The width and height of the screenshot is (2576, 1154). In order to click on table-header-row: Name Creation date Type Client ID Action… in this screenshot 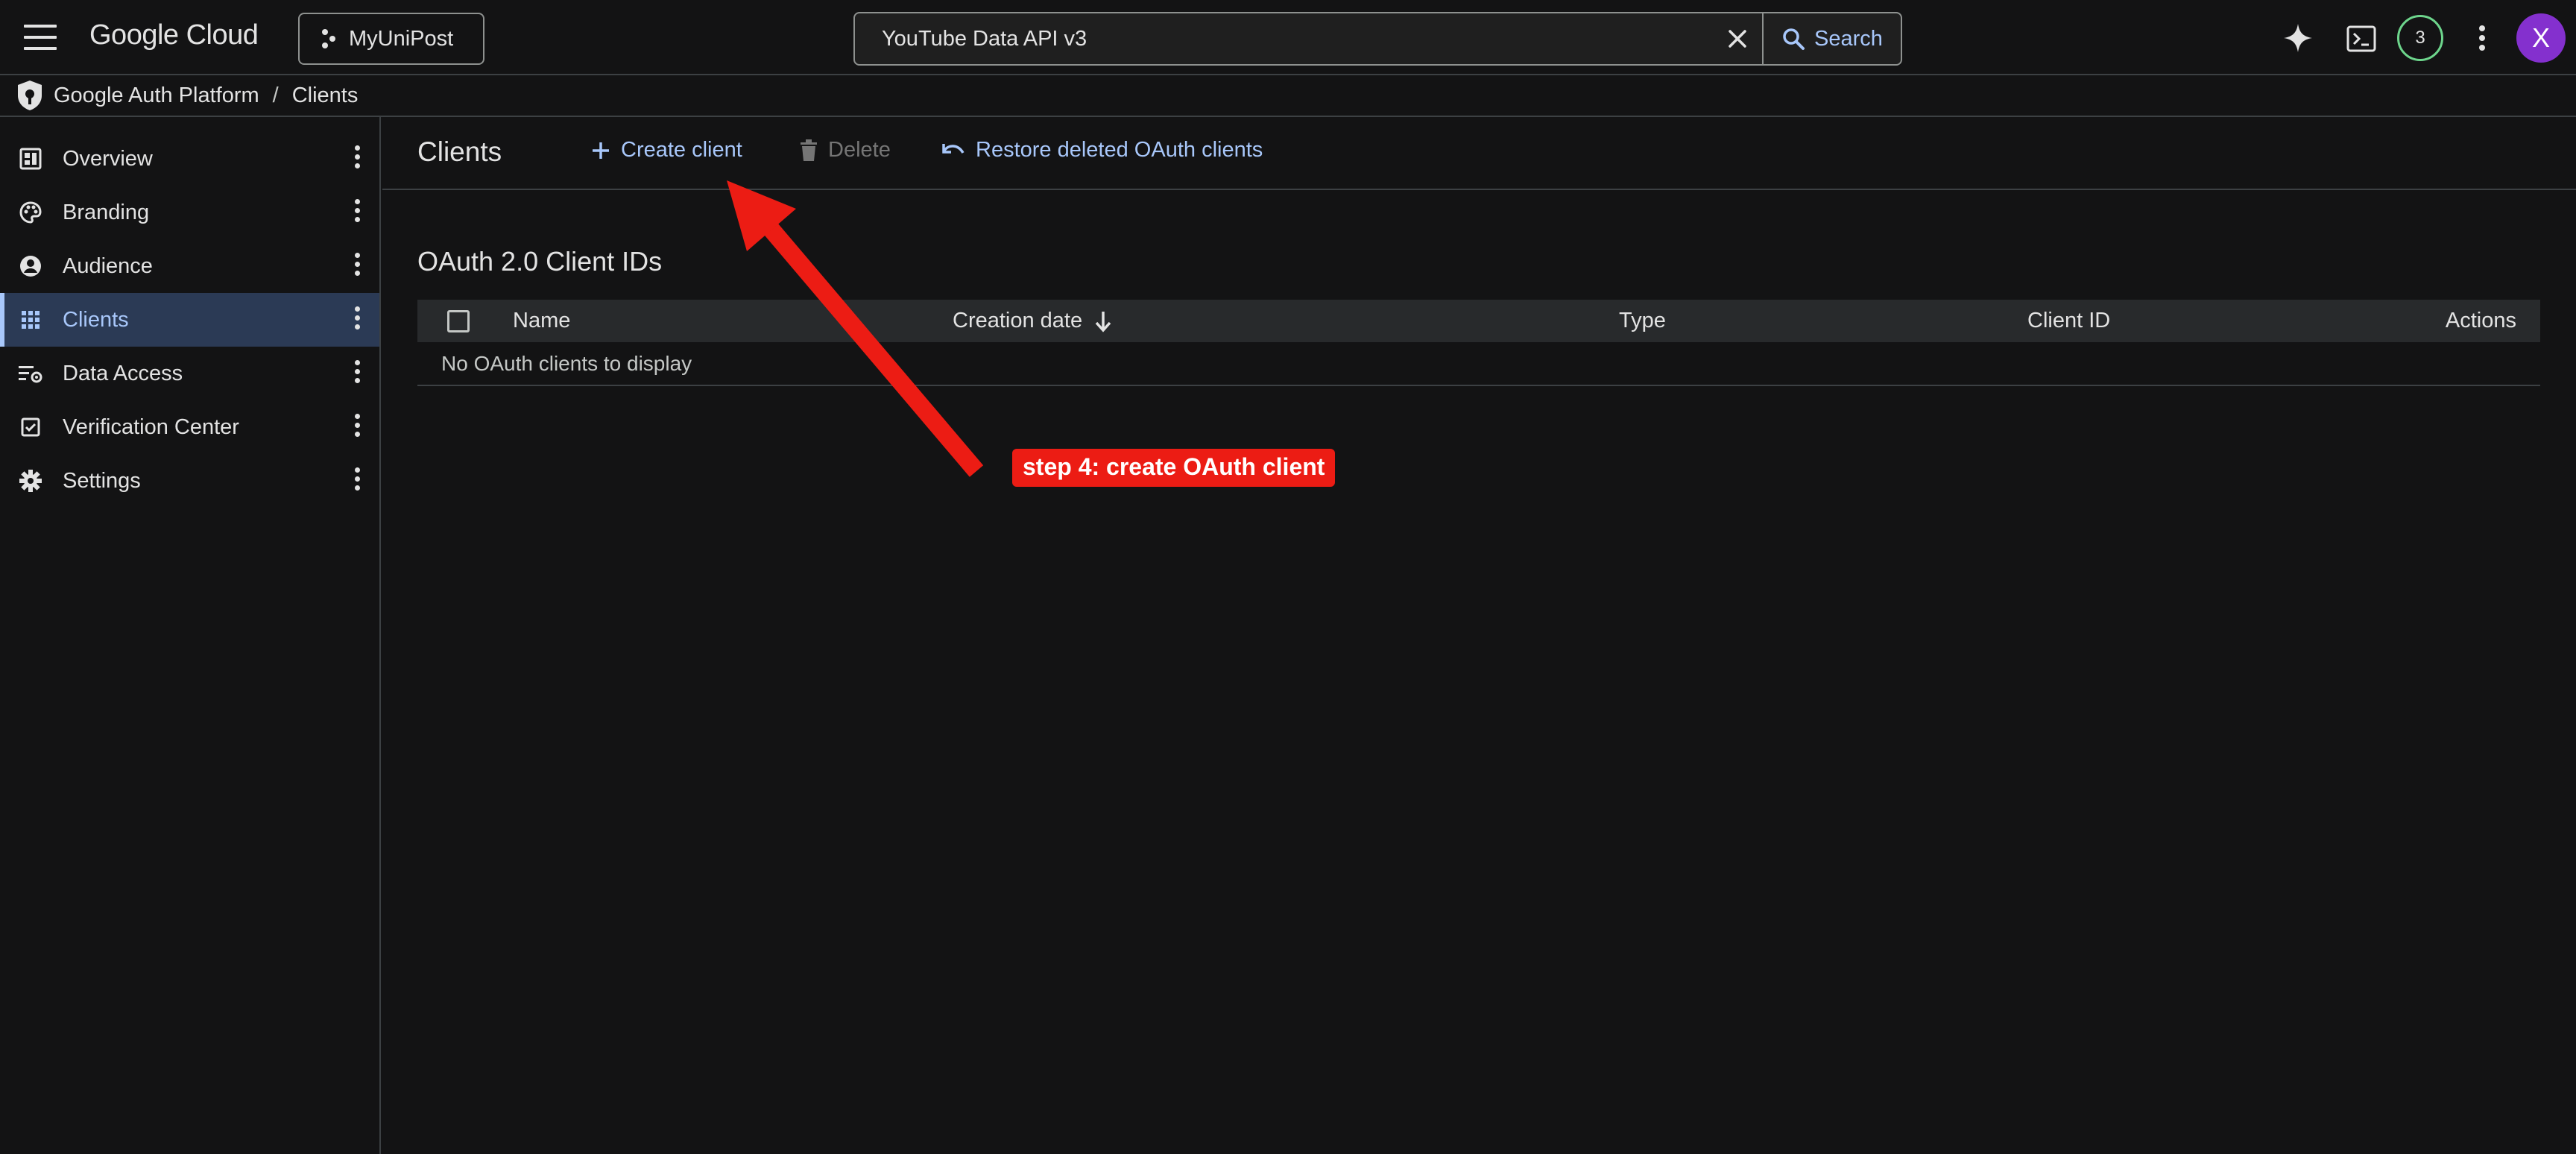, I will do `click(1478, 321)`.